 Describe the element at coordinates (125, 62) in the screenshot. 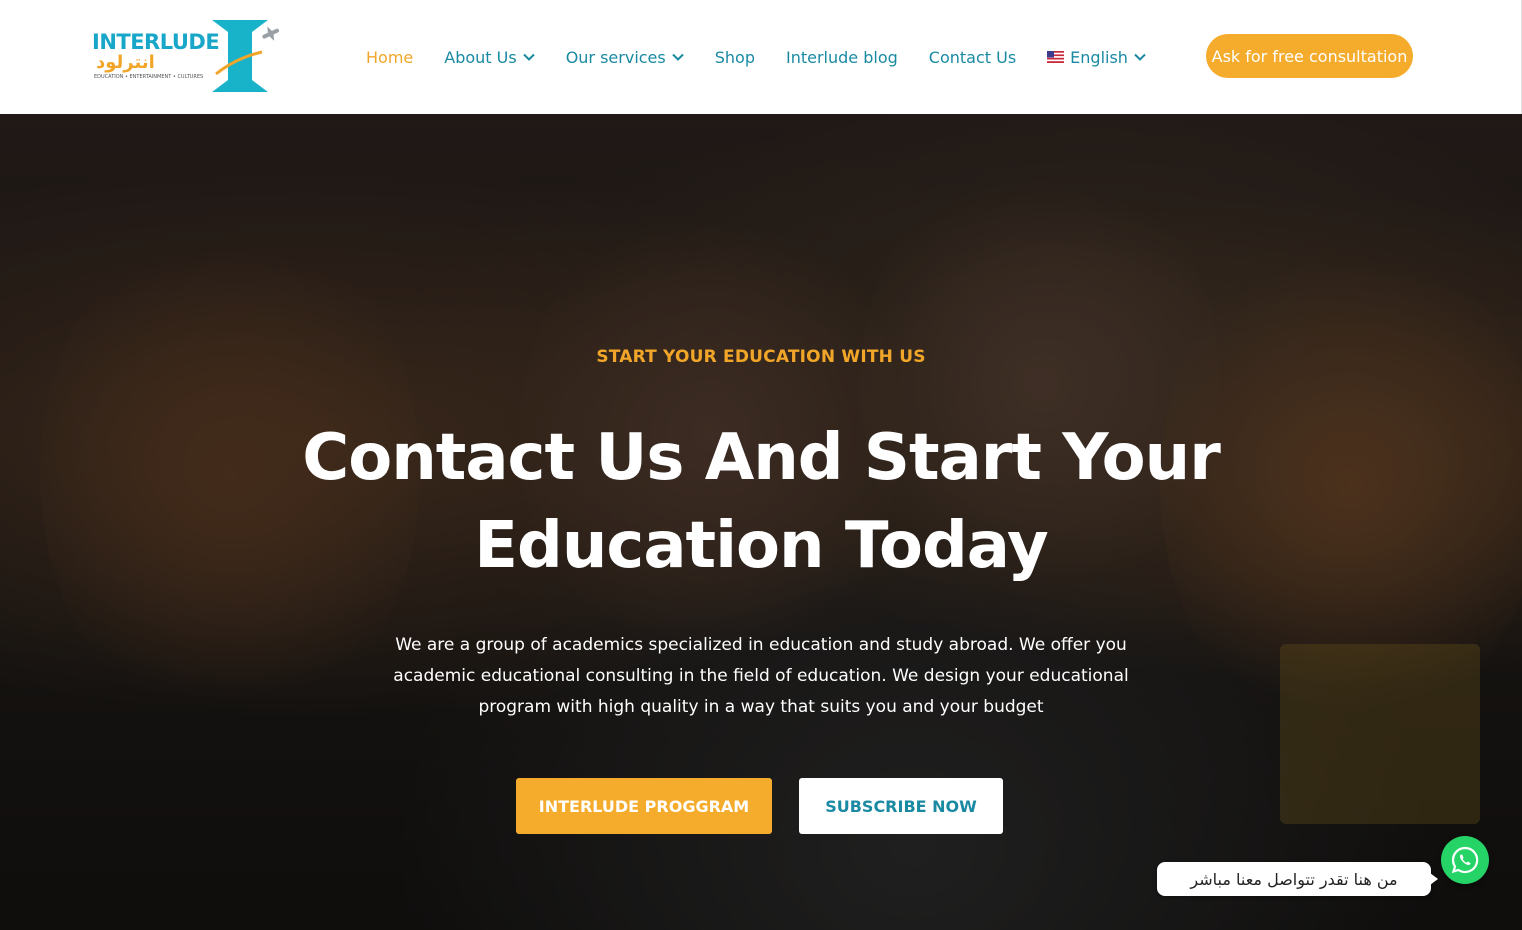

I see `logo-text-ar: انترلود` at that location.